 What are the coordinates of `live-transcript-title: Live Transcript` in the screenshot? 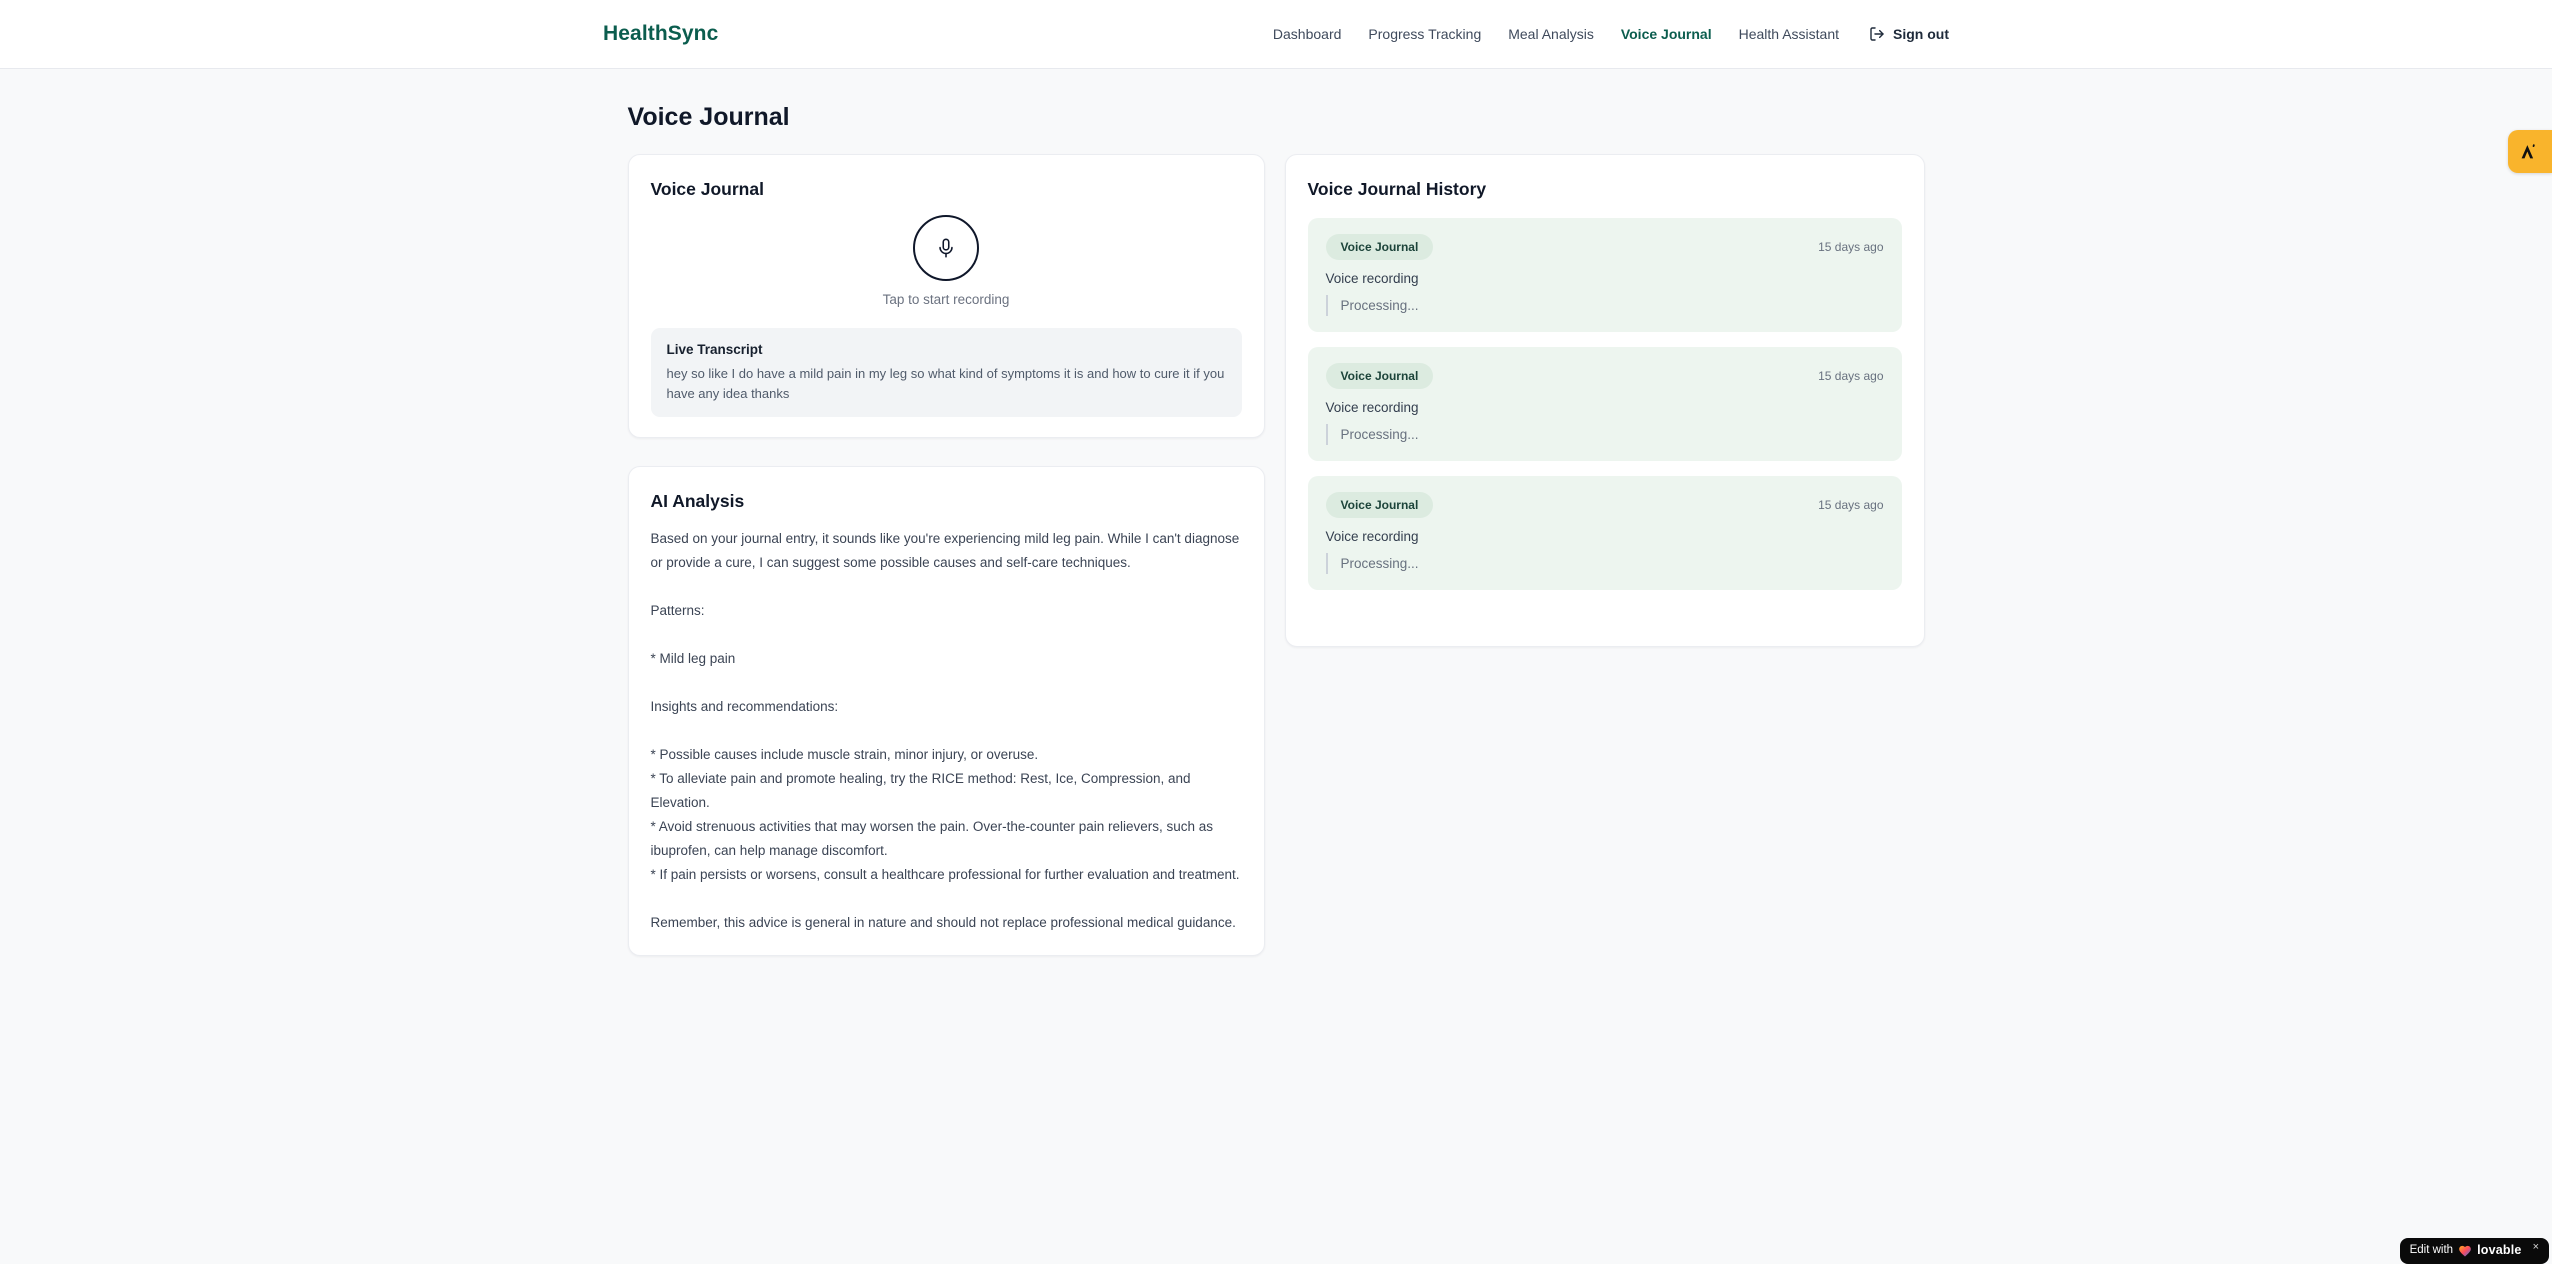 It's located at (714, 349).